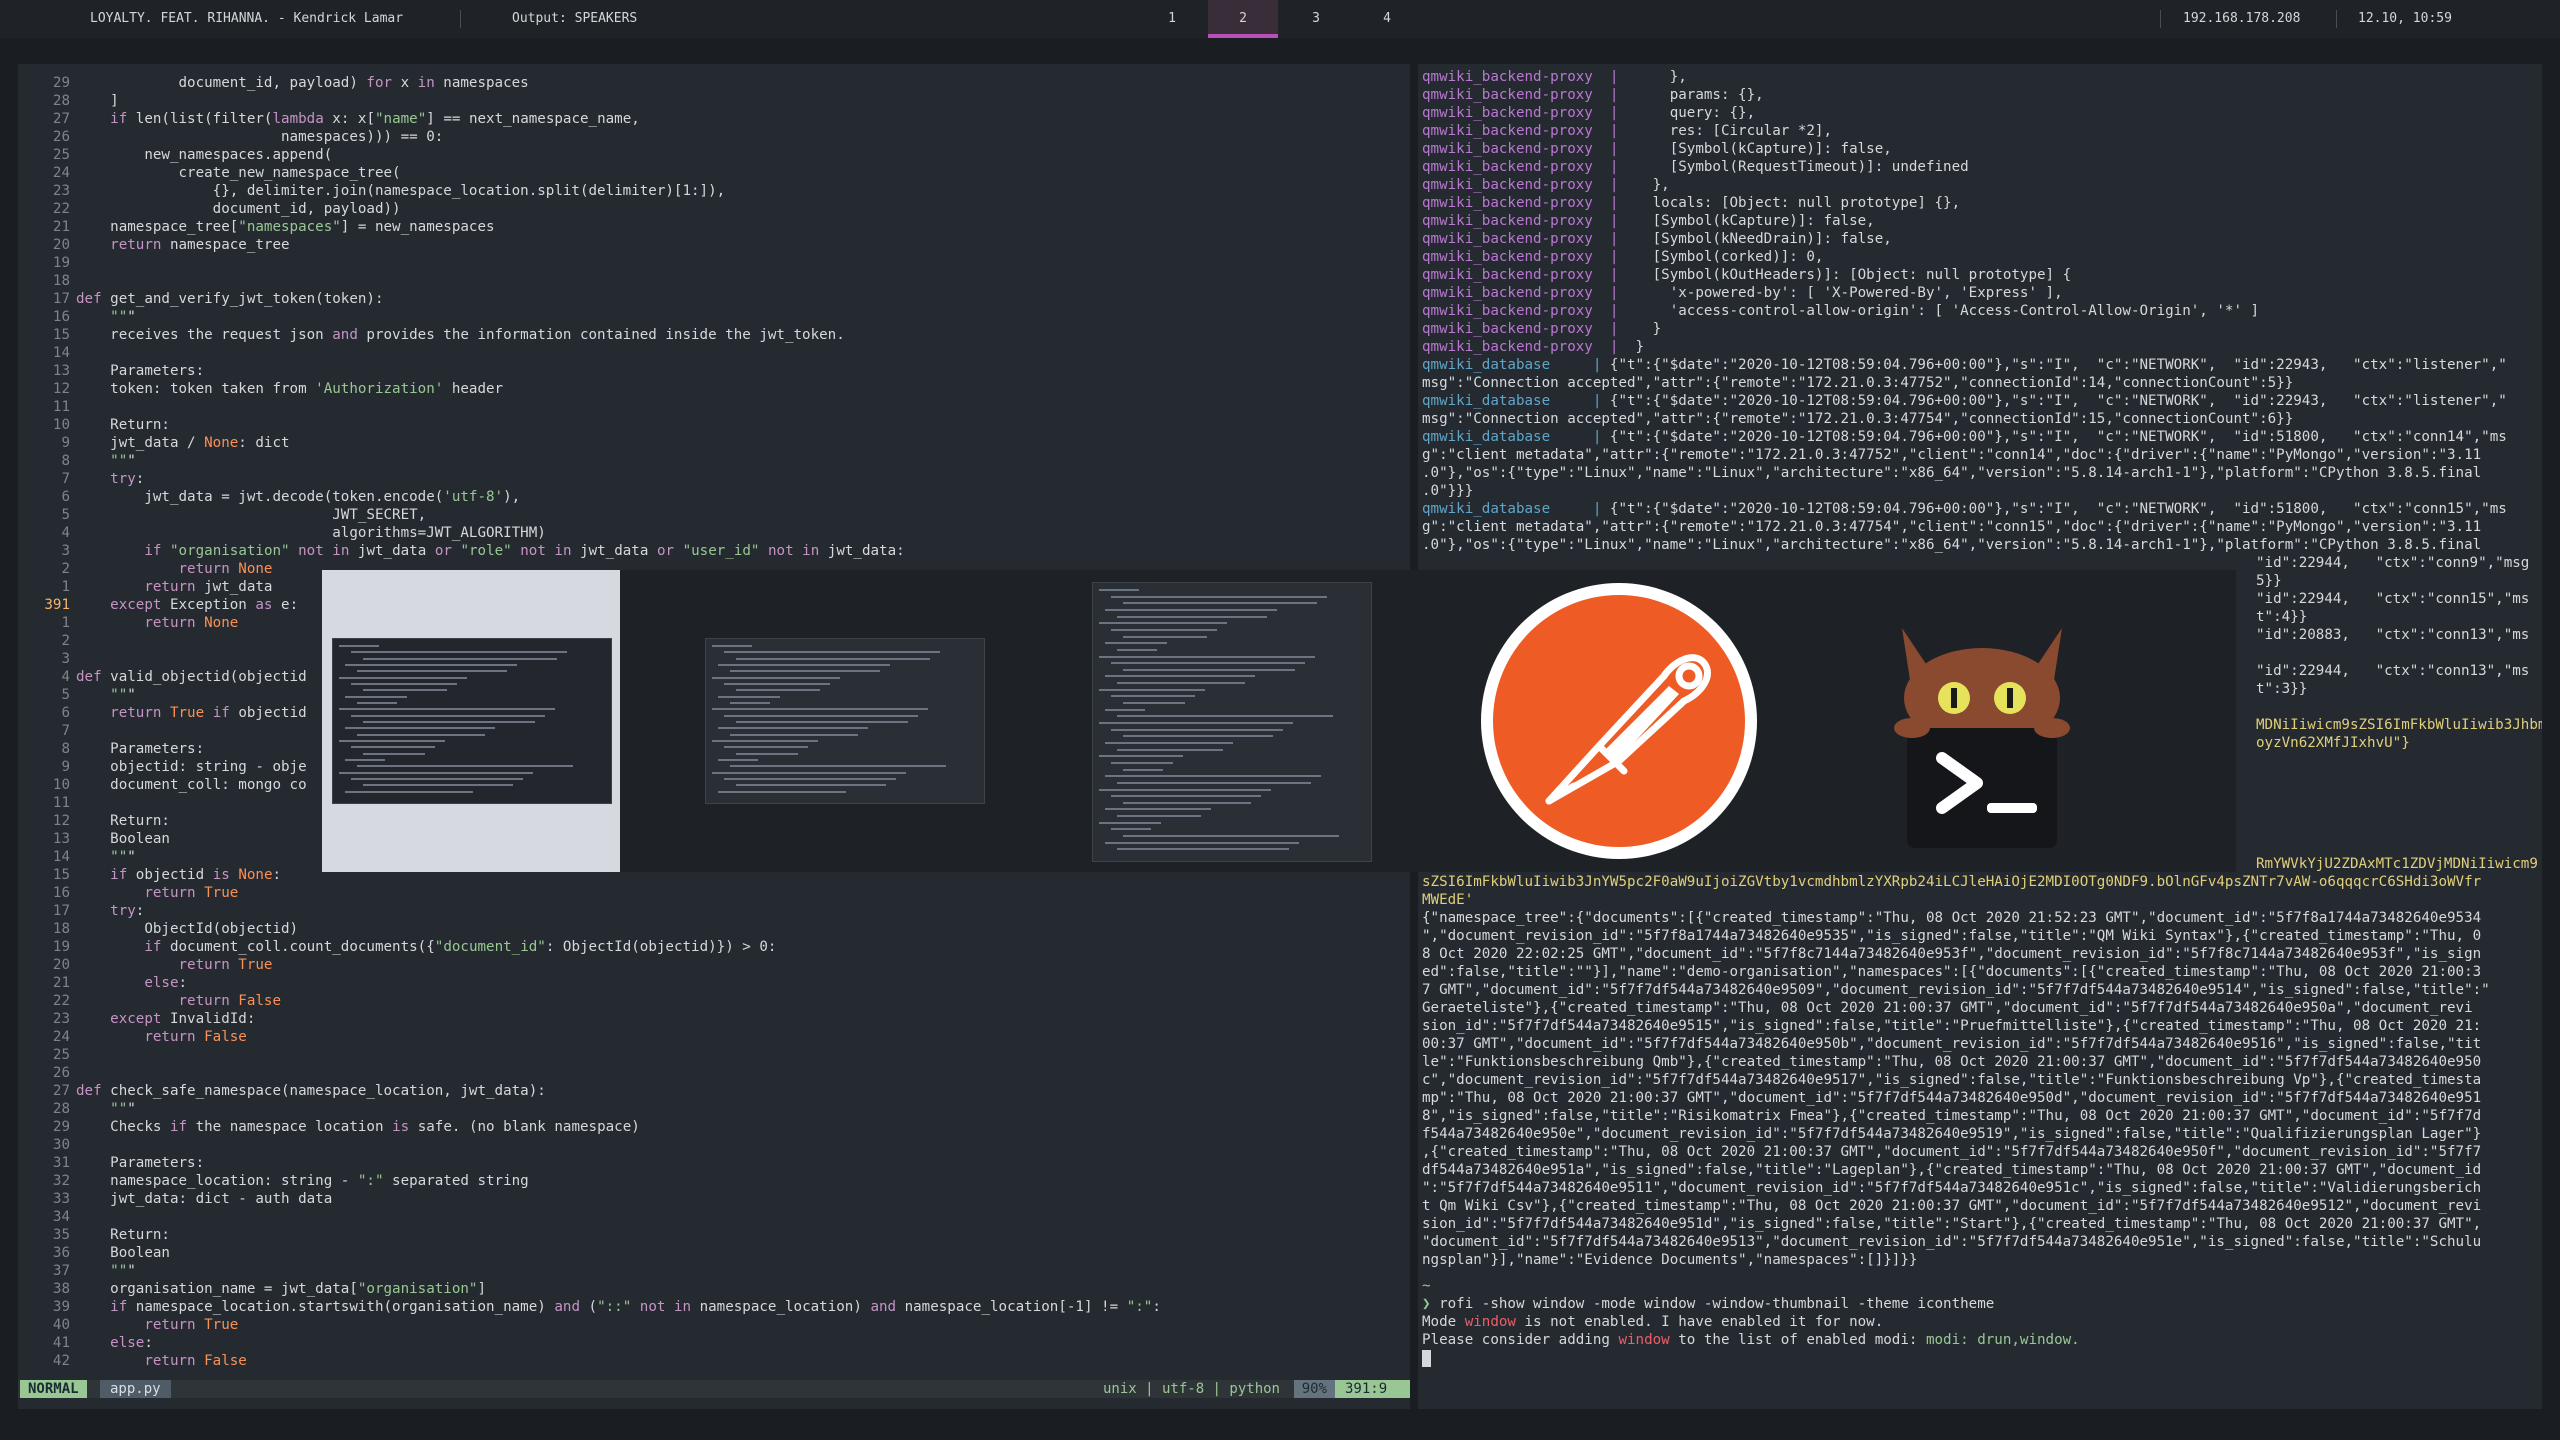 This screenshot has height=1440, width=2560. What do you see at coordinates (135, 1389) in the screenshot?
I see `vim-filename: app.py` at bounding box center [135, 1389].